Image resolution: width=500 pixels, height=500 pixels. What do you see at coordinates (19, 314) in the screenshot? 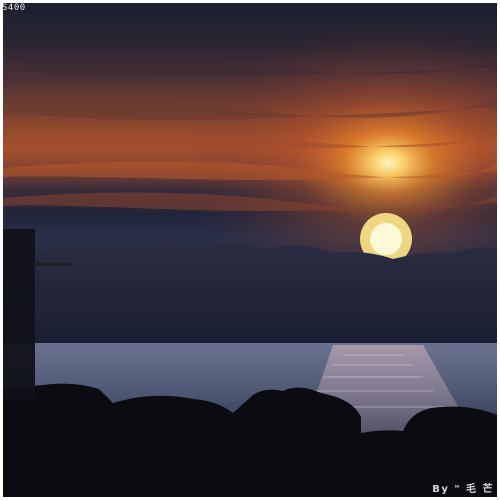
I see `foreground-post` at bounding box center [19, 314].